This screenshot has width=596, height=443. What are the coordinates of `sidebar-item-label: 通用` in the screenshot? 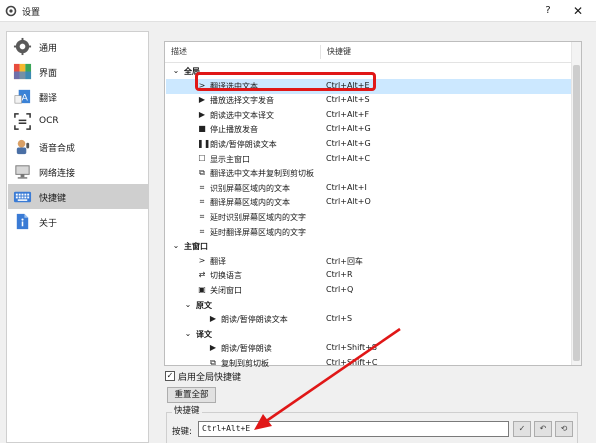 It's located at (48, 49).